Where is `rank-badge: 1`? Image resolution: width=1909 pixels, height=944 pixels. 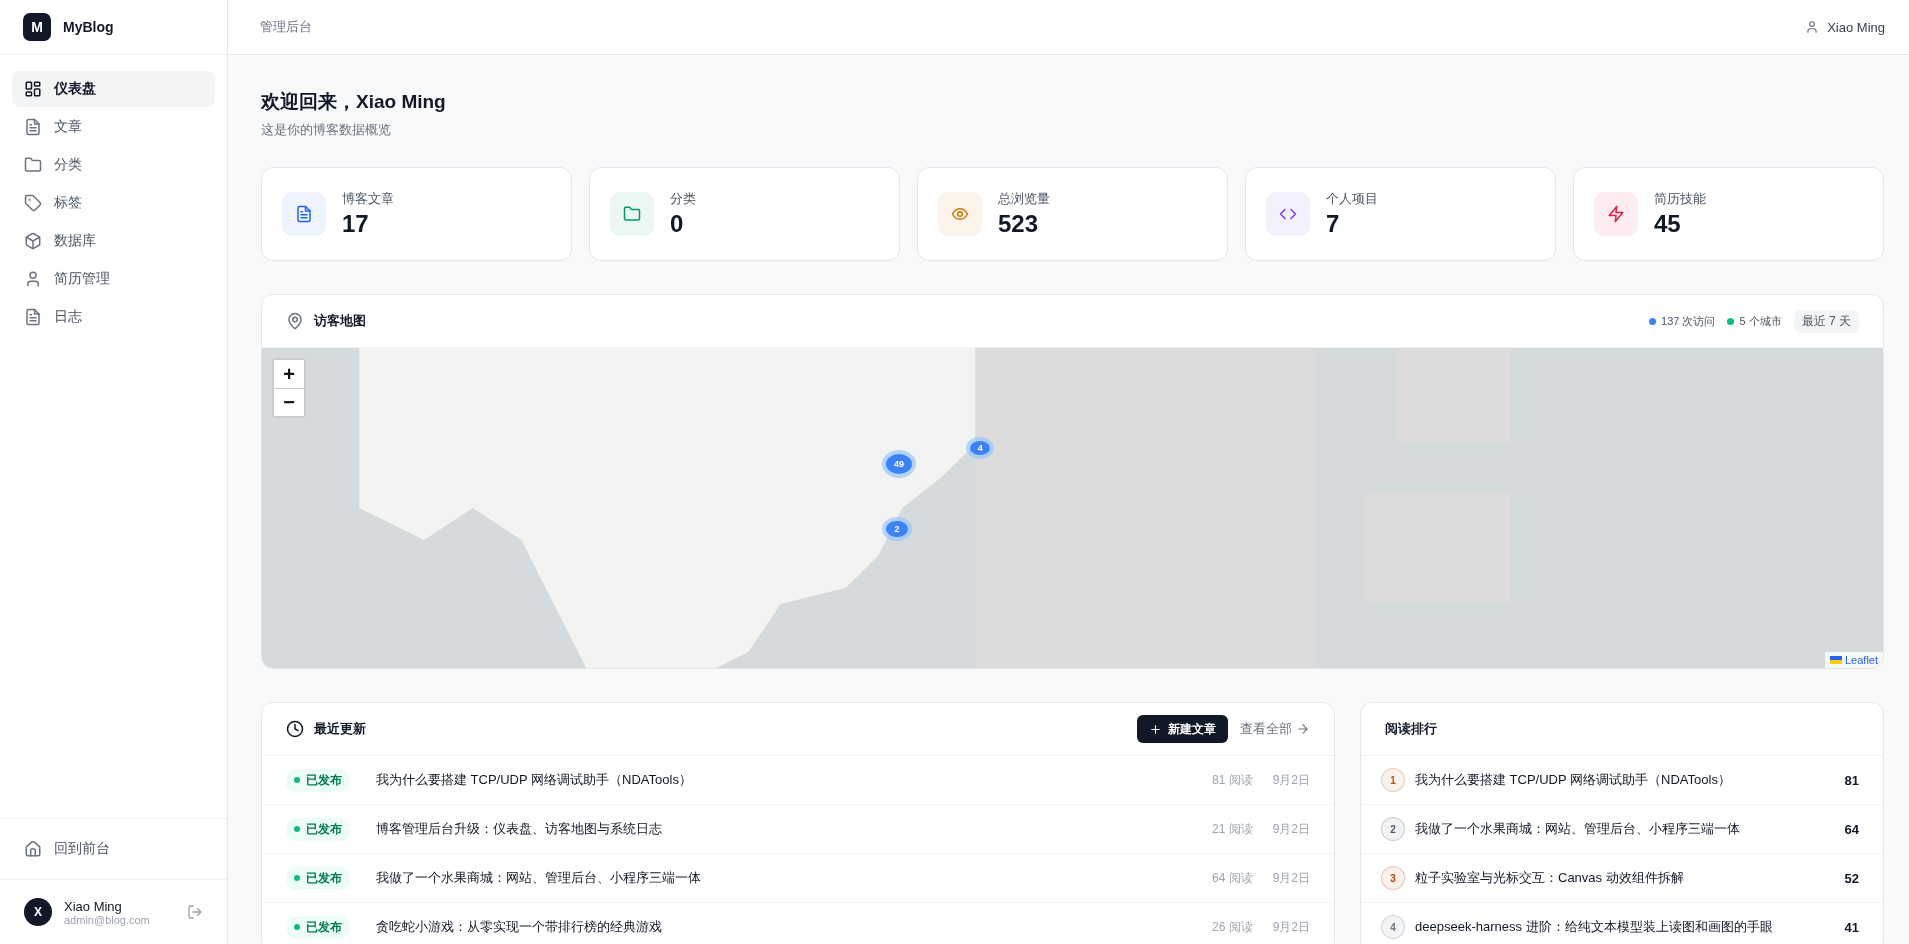
rank-badge: 1 is located at coordinates (1393, 780).